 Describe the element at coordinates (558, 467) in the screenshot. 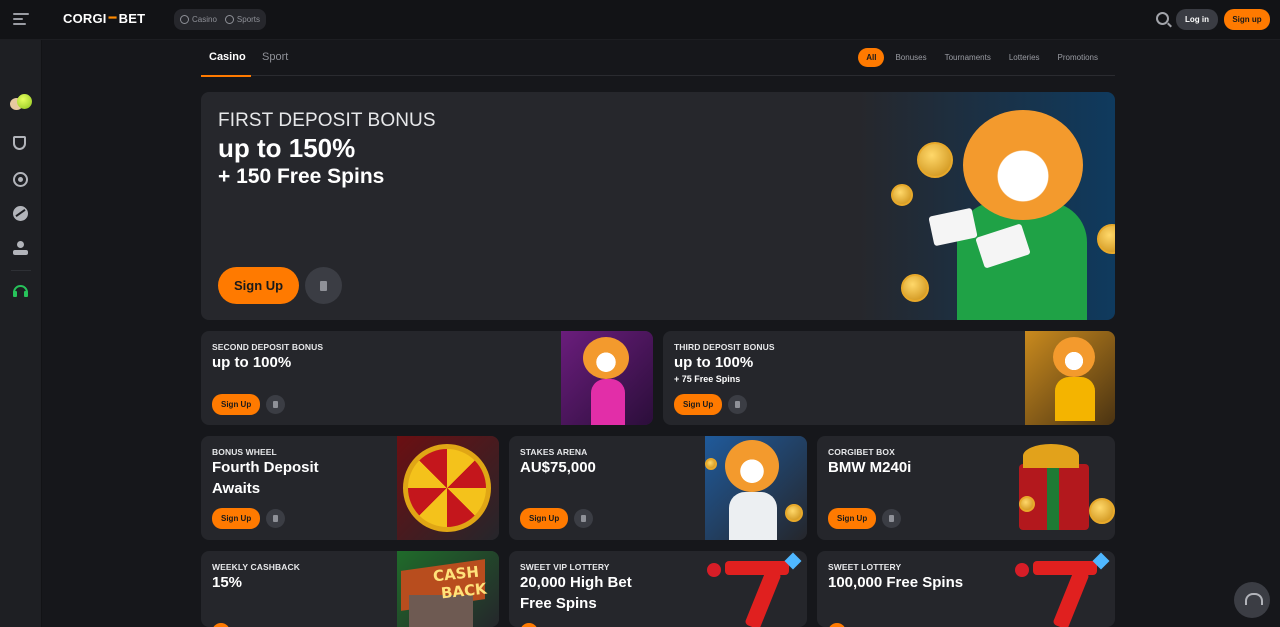

I see `card-title: AU$75,000` at that location.